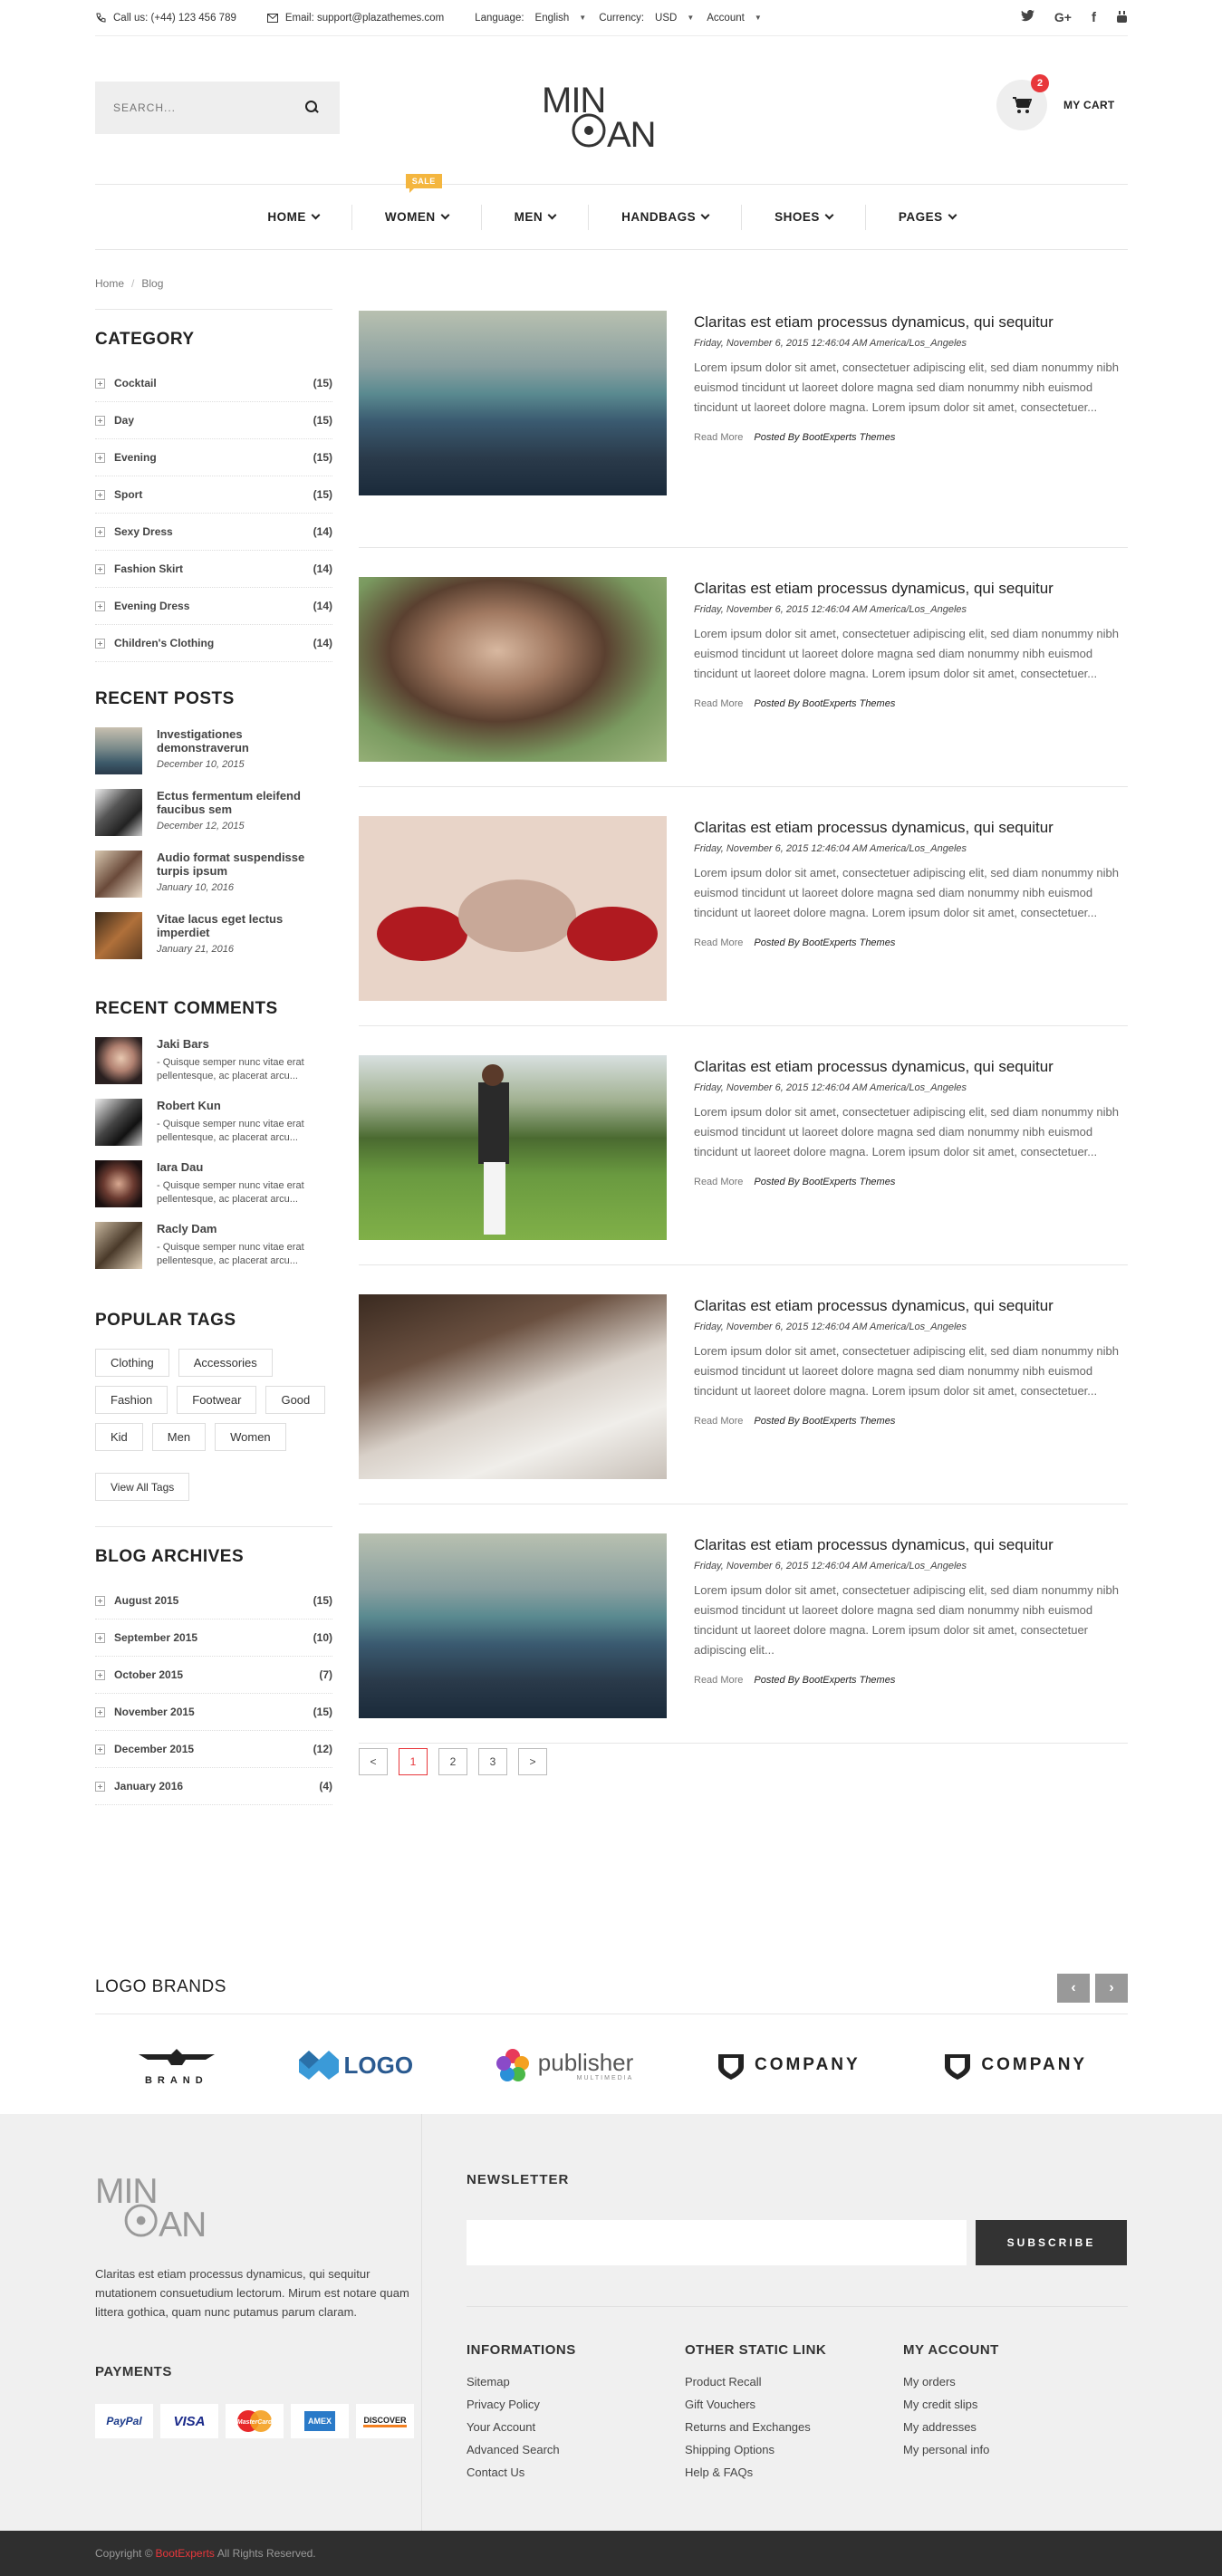  I want to click on nav-handbags: HANDBAGS, so click(666, 217).